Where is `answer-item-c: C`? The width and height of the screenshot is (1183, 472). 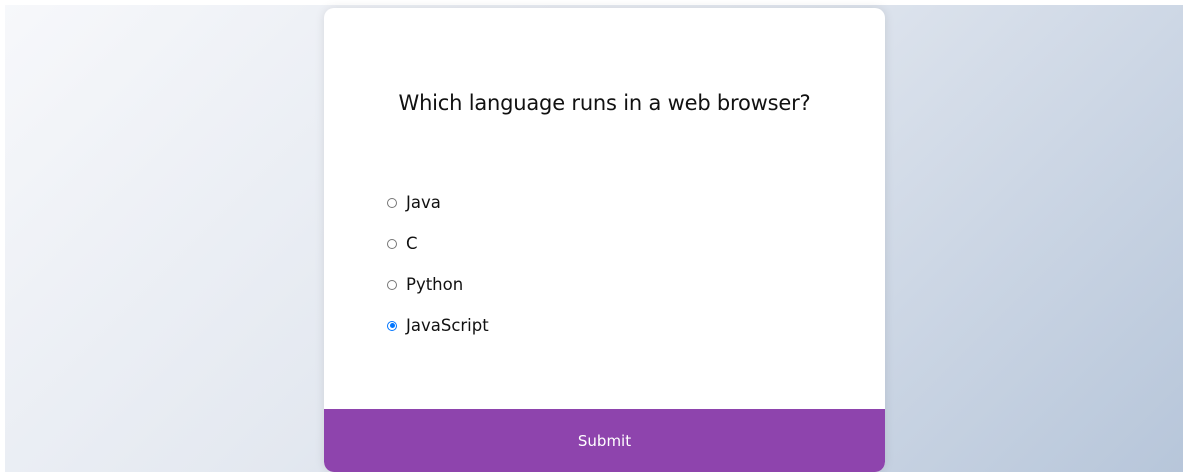
answer-item-c: C is located at coordinates (607, 243).